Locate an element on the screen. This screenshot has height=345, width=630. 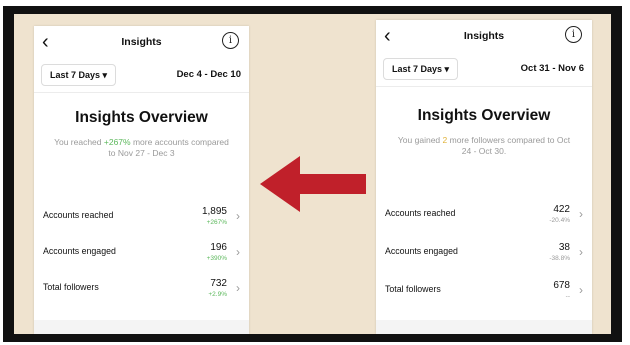
metric-row-total-followers: Total followers 732 +2.9% › is located at coordinates (141, 289).